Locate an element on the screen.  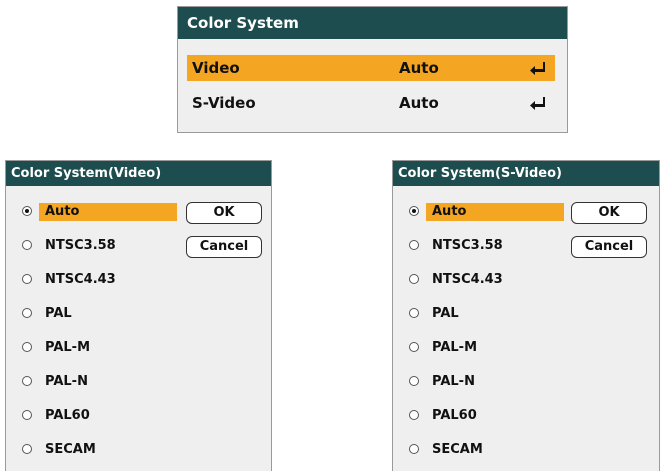
menu-row-video: Video Auto is located at coordinates (371, 68).